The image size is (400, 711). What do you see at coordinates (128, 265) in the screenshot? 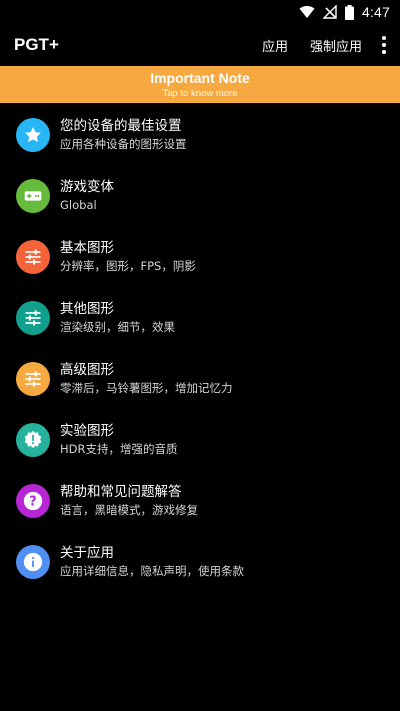
I see `item-subtitle: 分辨率，图形，FPS，阴影` at bounding box center [128, 265].